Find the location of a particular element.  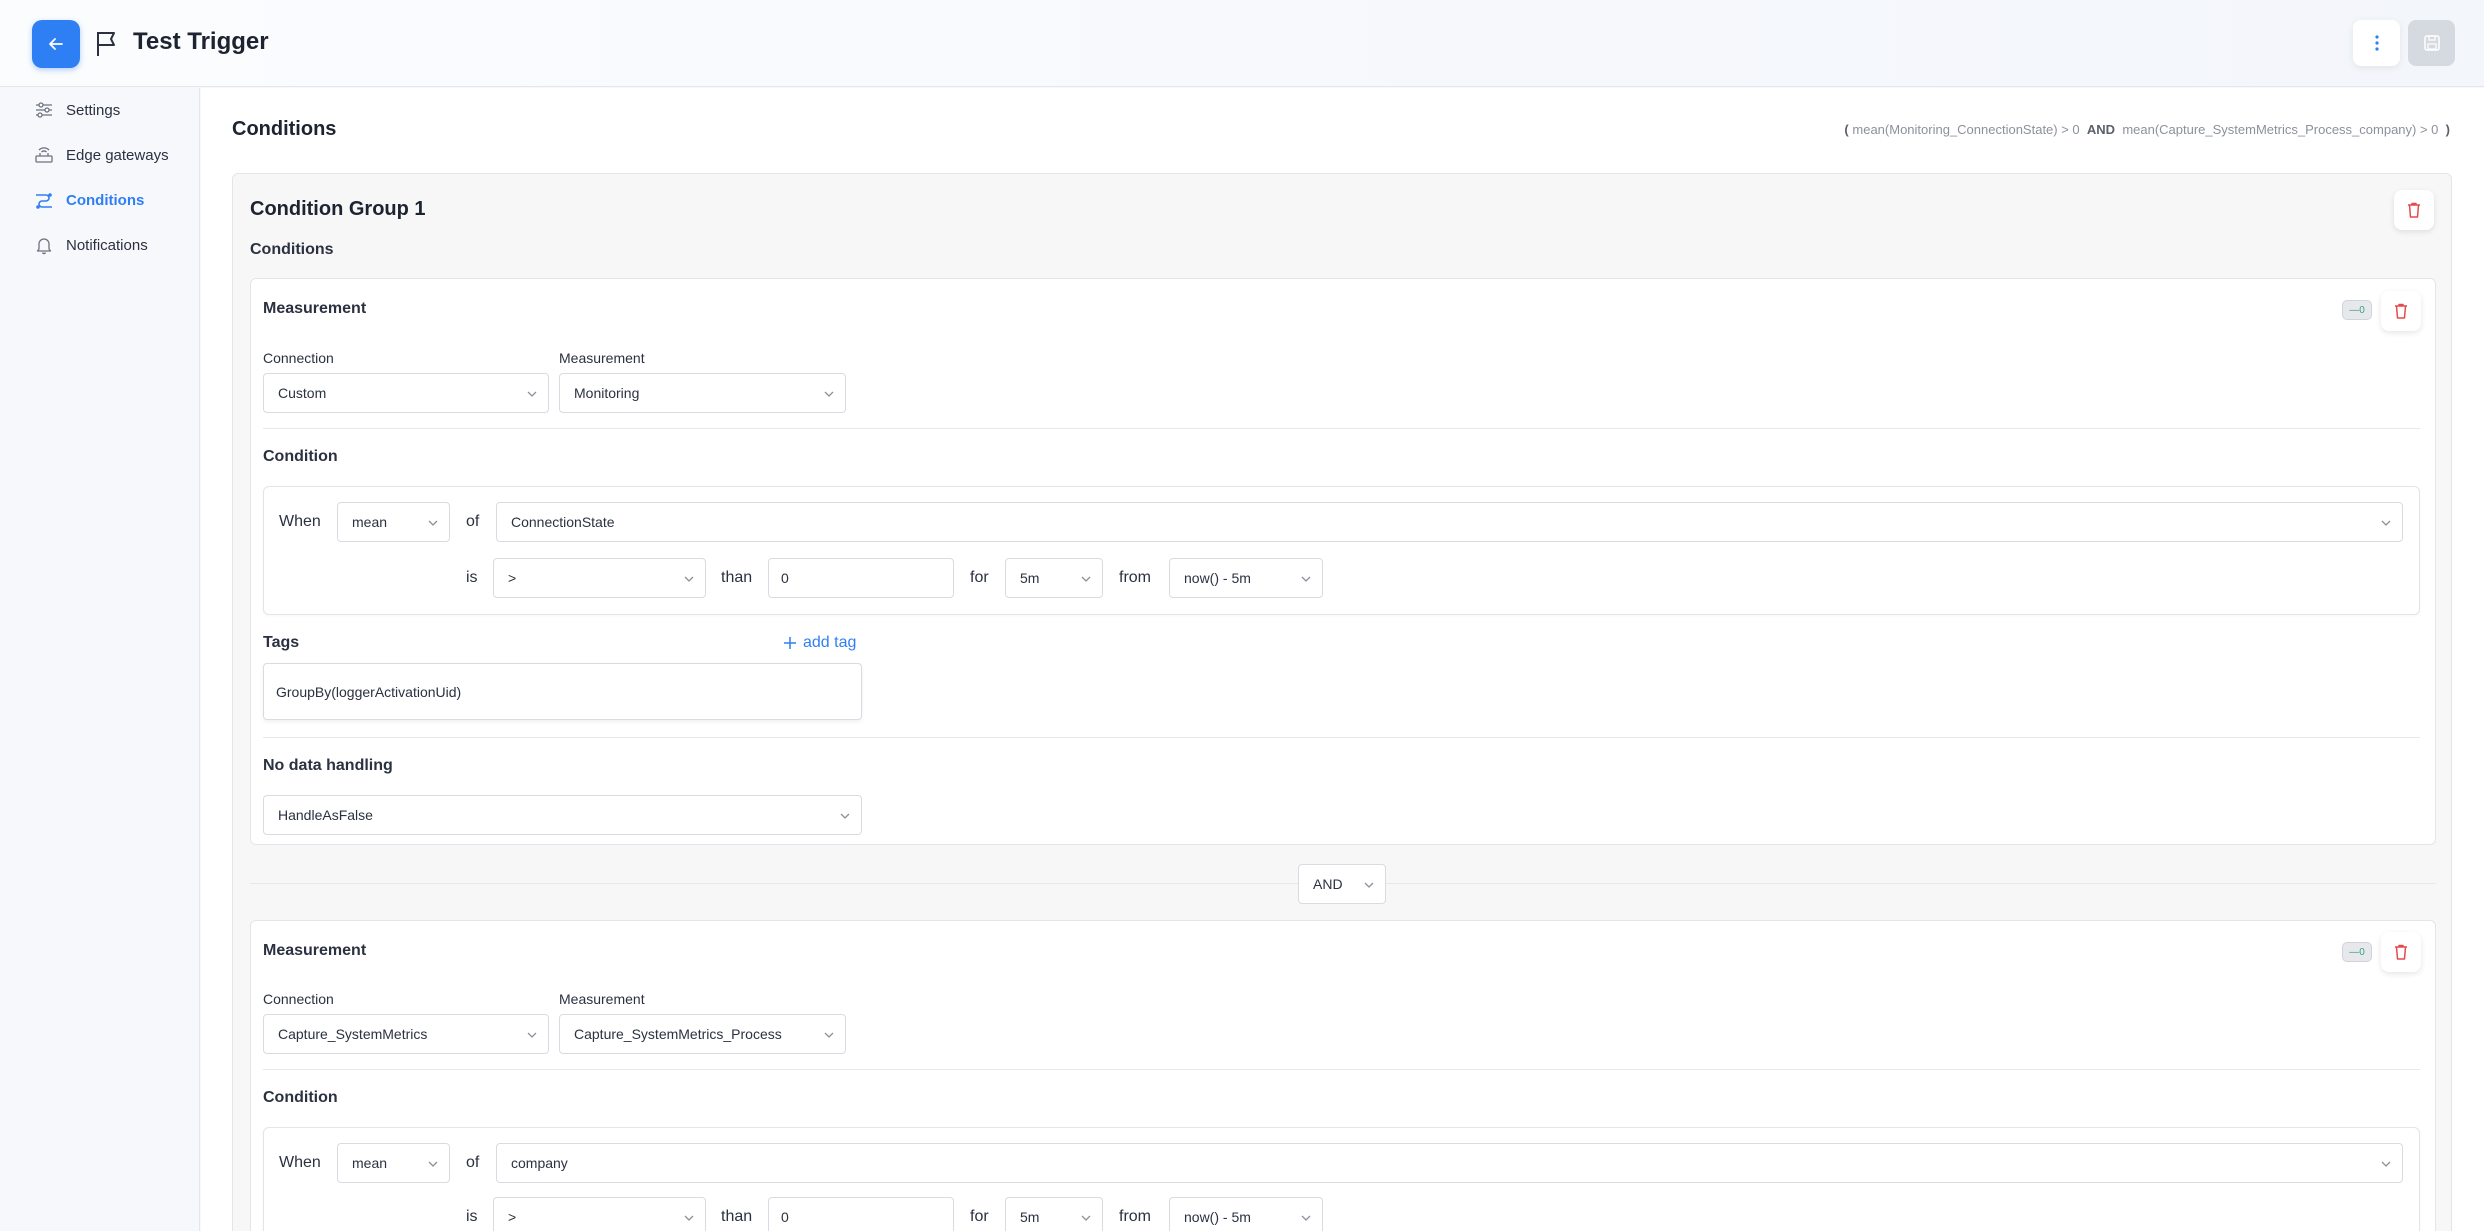

kebab-menu-icon is located at coordinates (2376, 43).